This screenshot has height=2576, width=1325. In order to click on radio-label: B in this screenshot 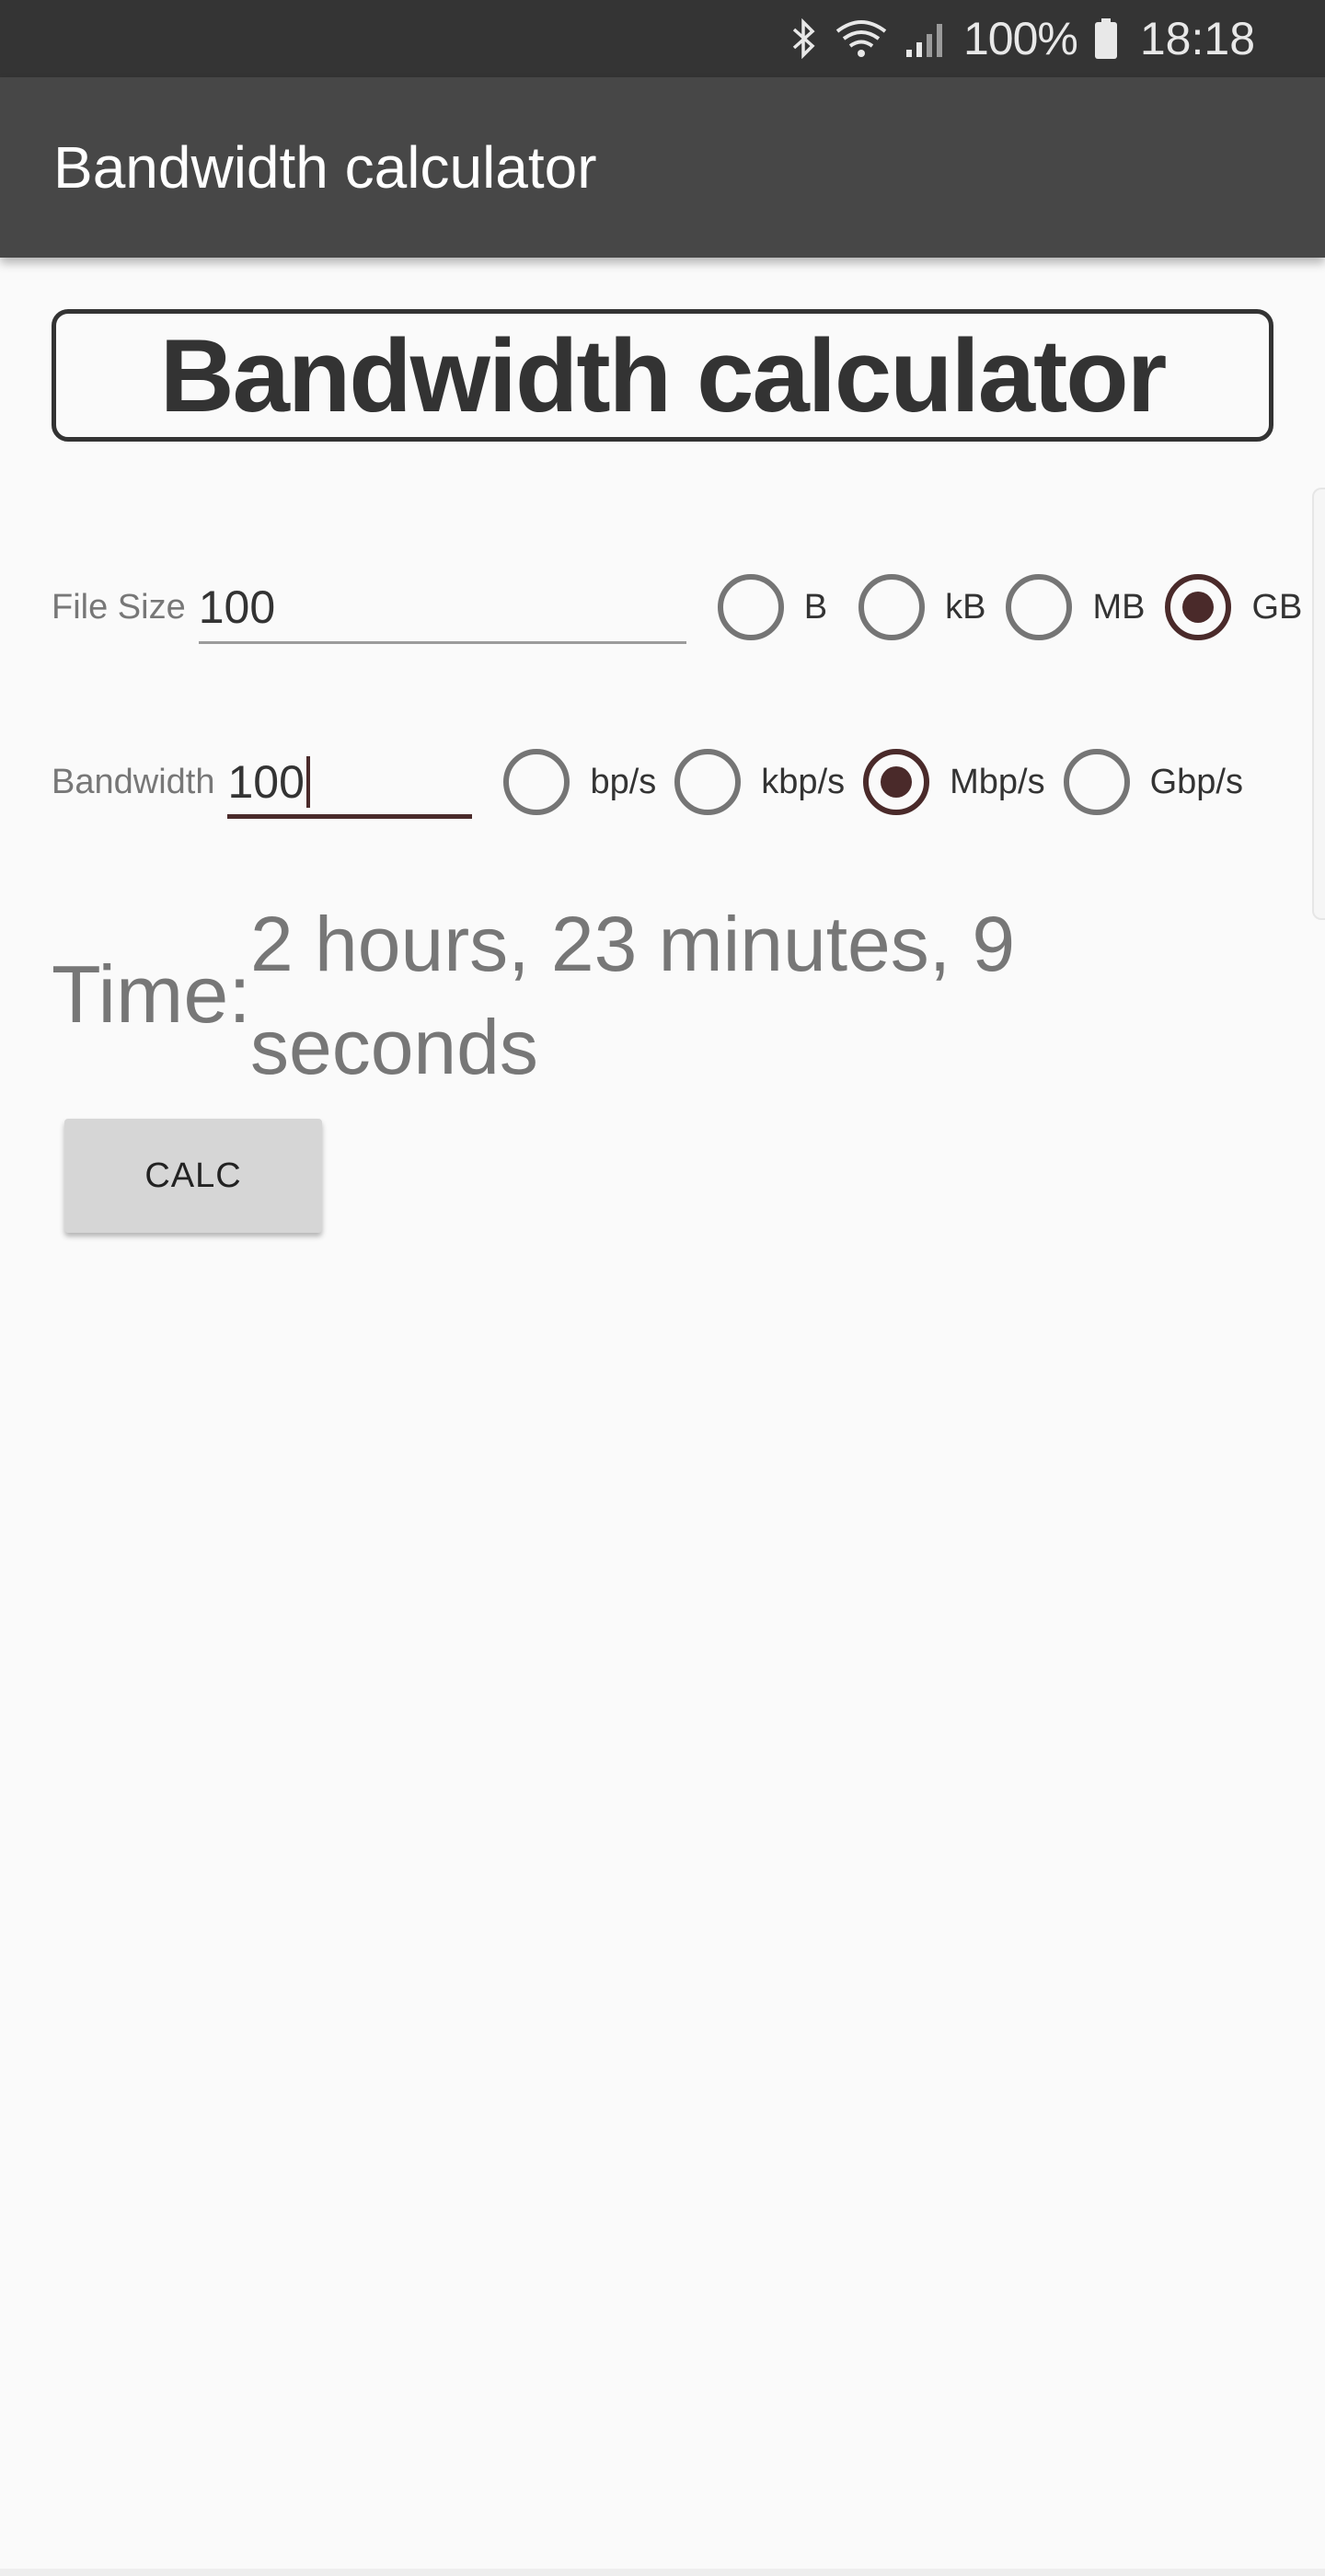, I will do `click(815, 607)`.